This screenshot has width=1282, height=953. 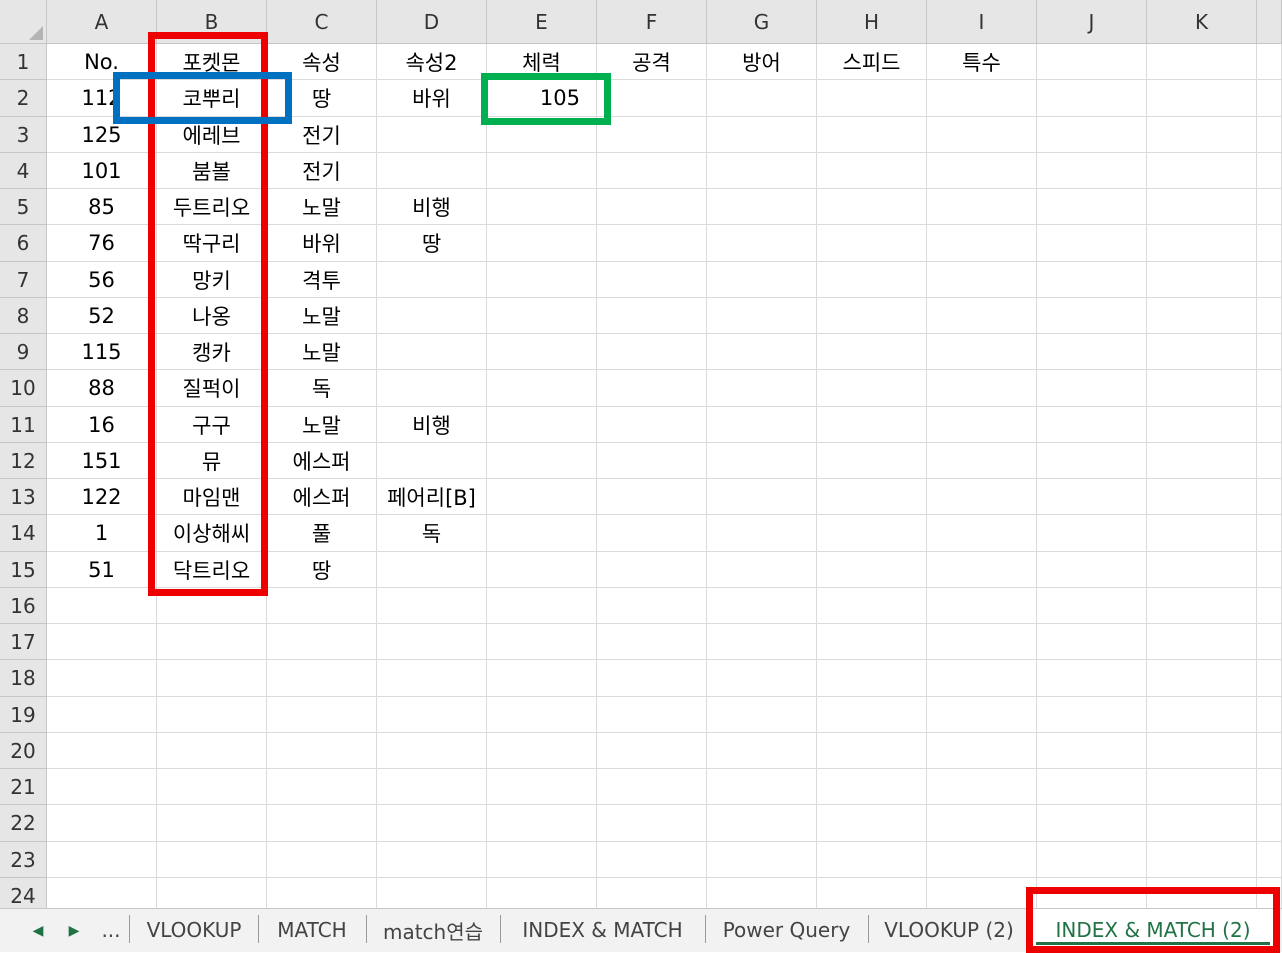 I want to click on cell-j16, so click(x=1092, y=606).